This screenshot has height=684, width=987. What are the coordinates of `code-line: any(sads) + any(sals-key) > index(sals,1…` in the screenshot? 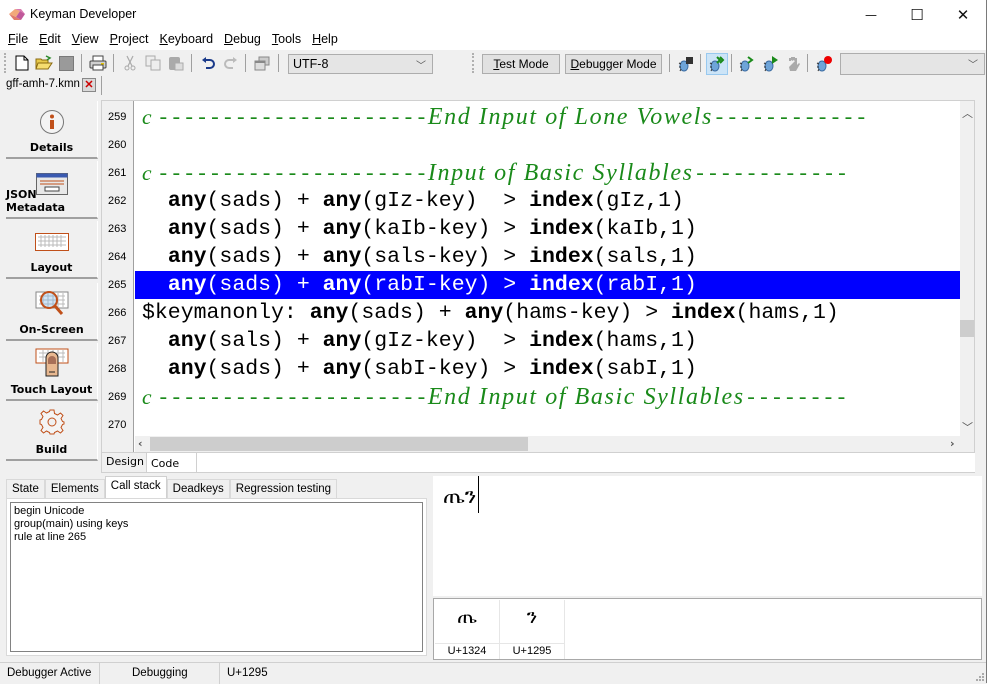 It's located at (548, 257).